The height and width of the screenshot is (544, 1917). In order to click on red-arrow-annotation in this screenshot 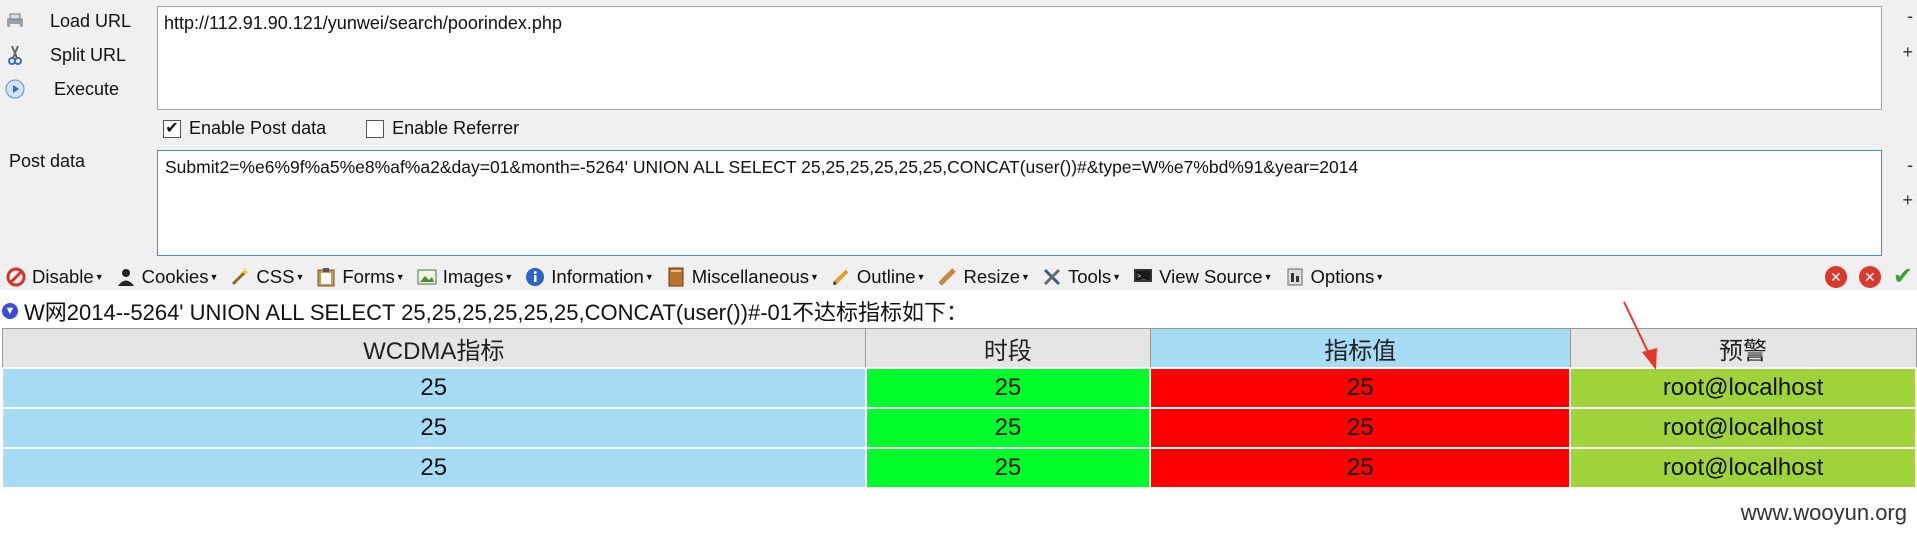, I will do `click(1640, 335)`.